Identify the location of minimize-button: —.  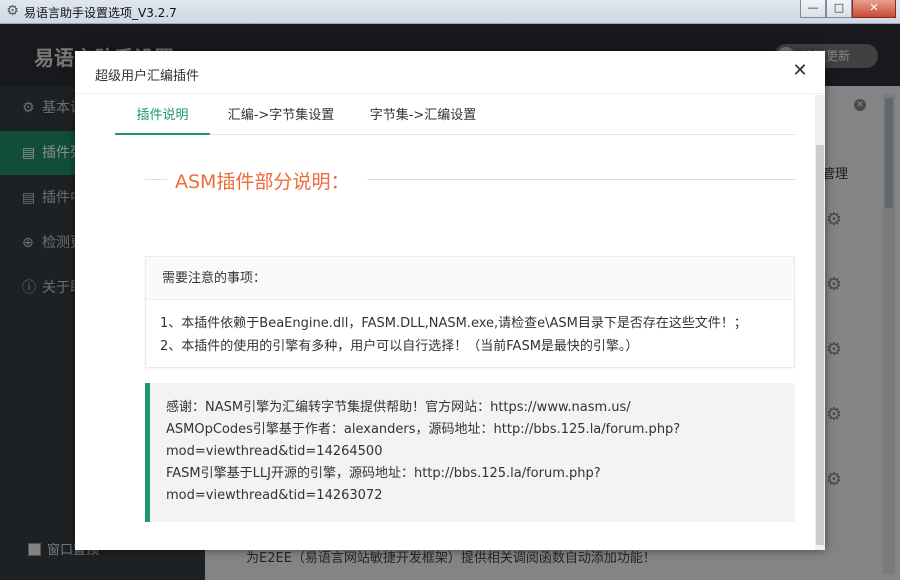
(813, 9).